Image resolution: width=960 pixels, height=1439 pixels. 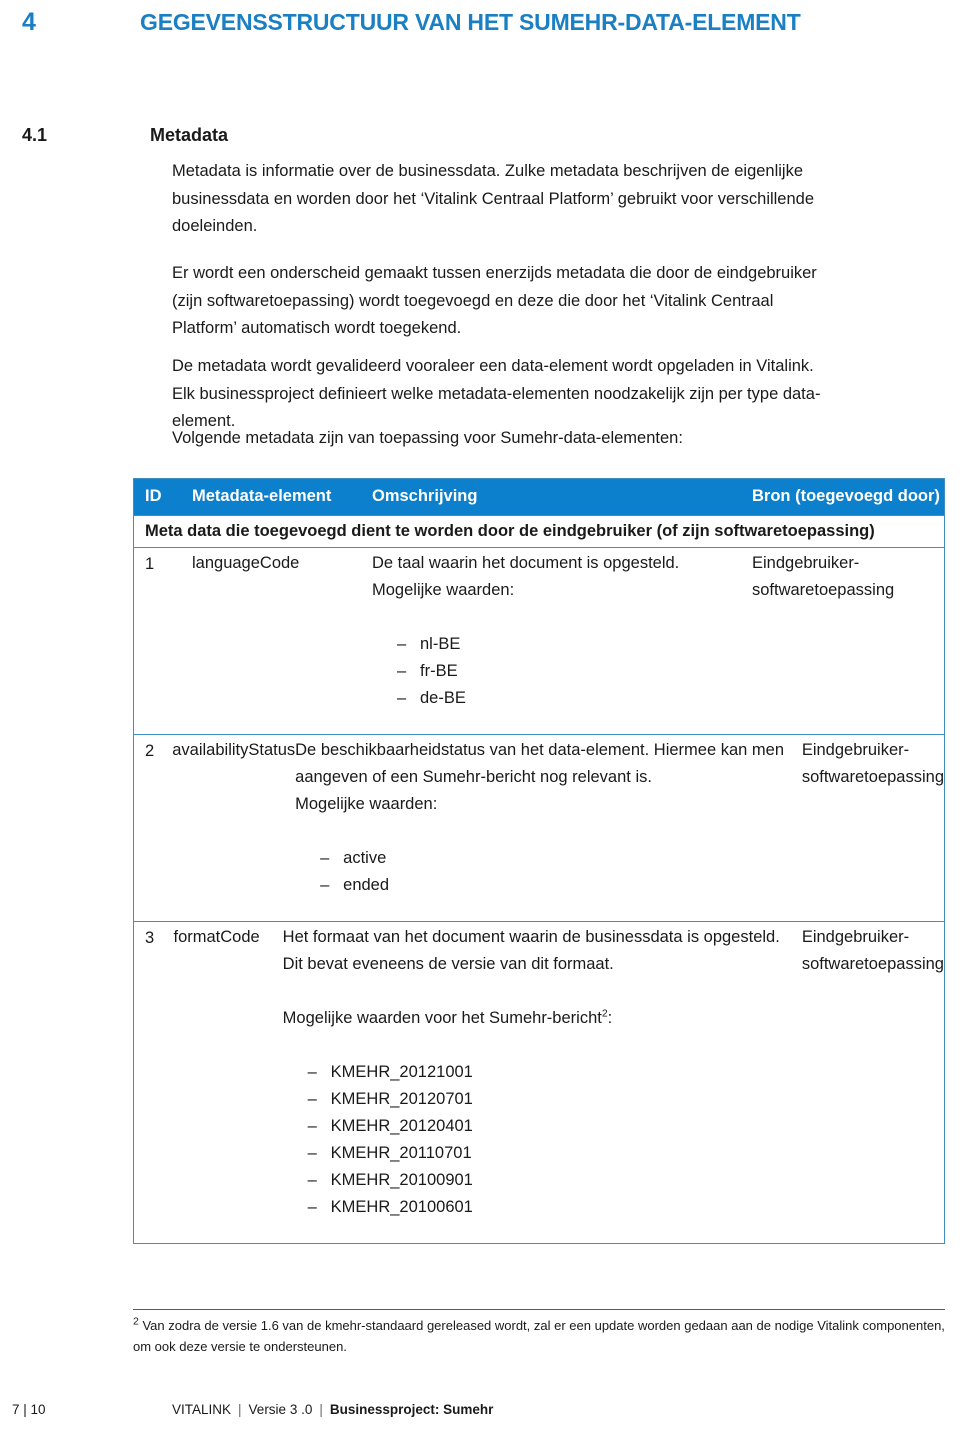 I want to click on list-item-label: fr-BE, so click(x=439, y=671).